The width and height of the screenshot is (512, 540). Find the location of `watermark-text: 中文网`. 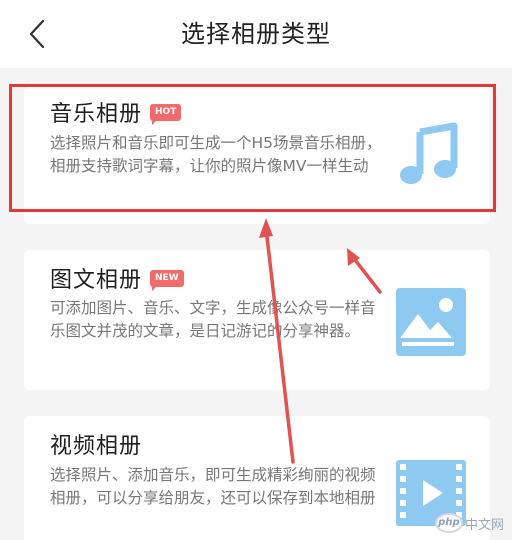

watermark-text: 中文网 is located at coordinates (484, 525).